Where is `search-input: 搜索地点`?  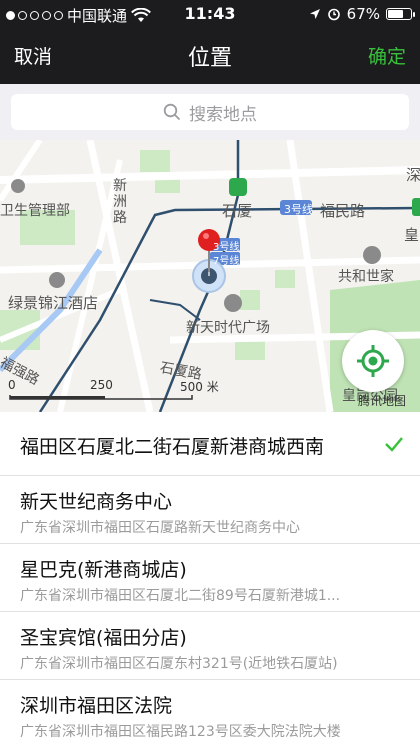
search-input: 搜索地点 is located at coordinates (210, 112).